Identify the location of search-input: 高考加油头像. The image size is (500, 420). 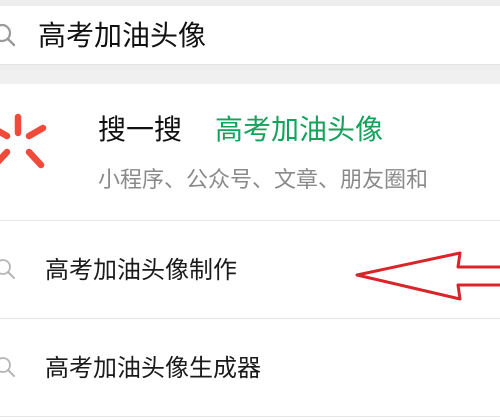
(250, 35).